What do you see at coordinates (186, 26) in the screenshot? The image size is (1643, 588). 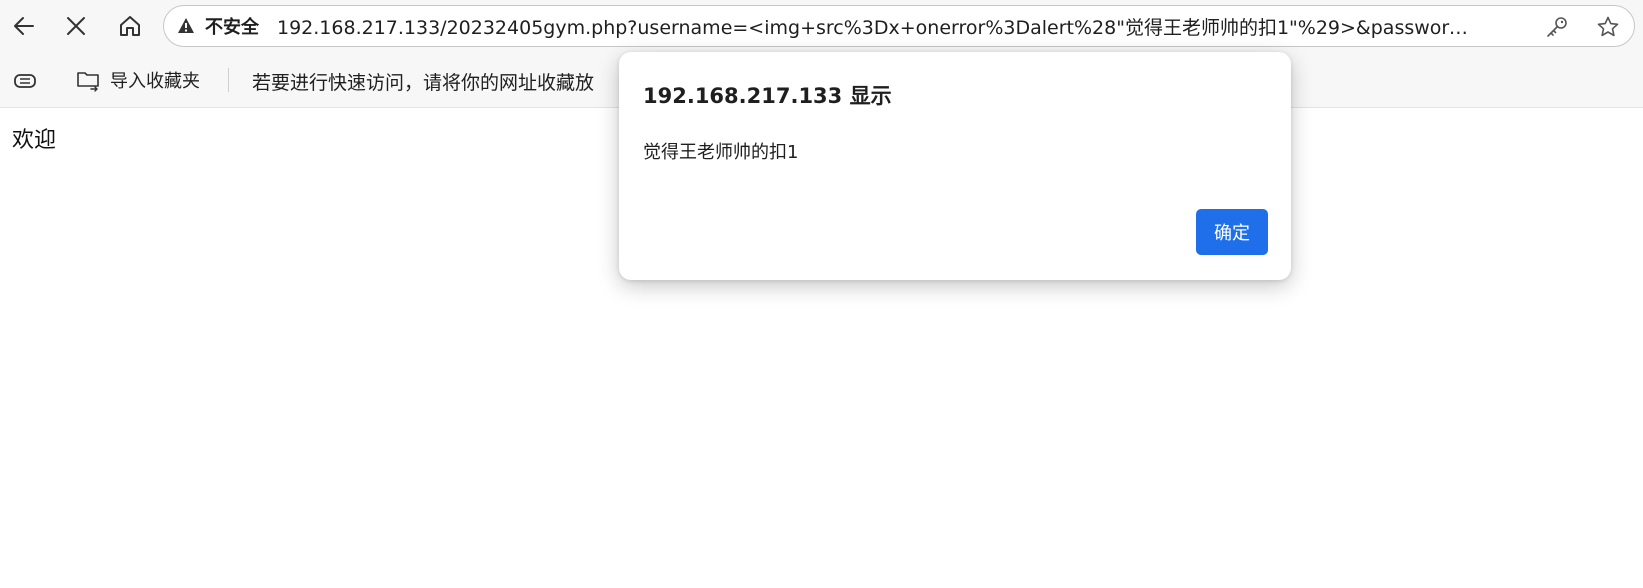 I see `warning-icon` at bounding box center [186, 26].